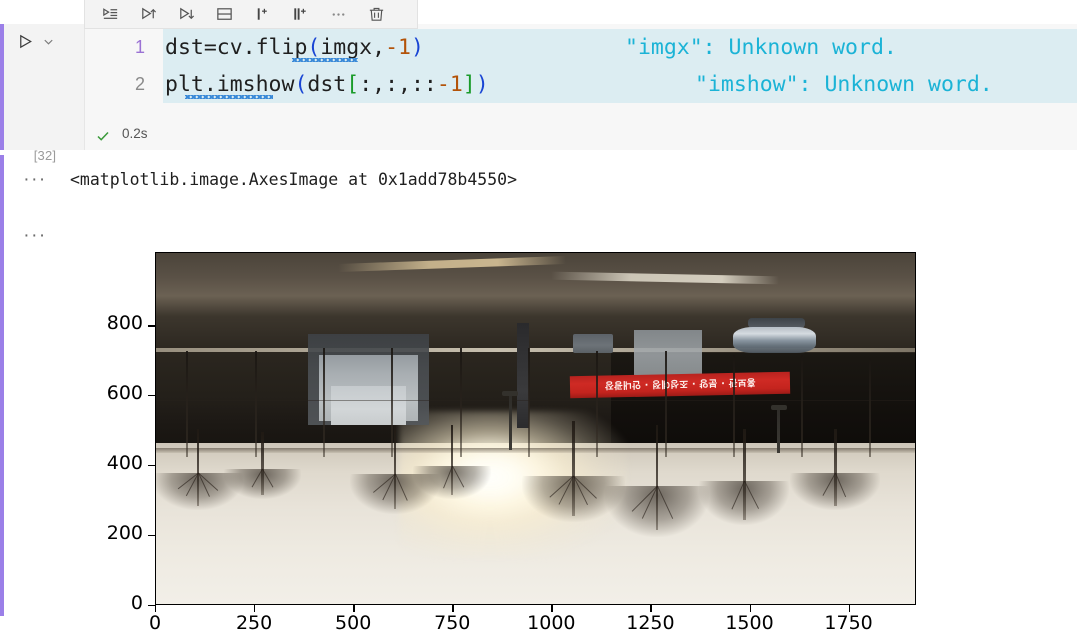  Describe the element at coordinates (650, 623) in the screenshot. I see `x-tick-label: 1250` at that location.